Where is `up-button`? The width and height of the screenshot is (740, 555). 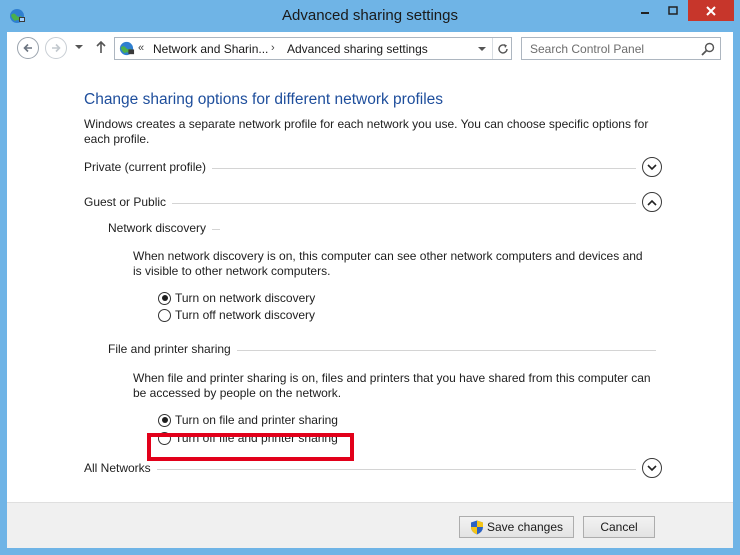 up-button is located at coordinates (101, 47).